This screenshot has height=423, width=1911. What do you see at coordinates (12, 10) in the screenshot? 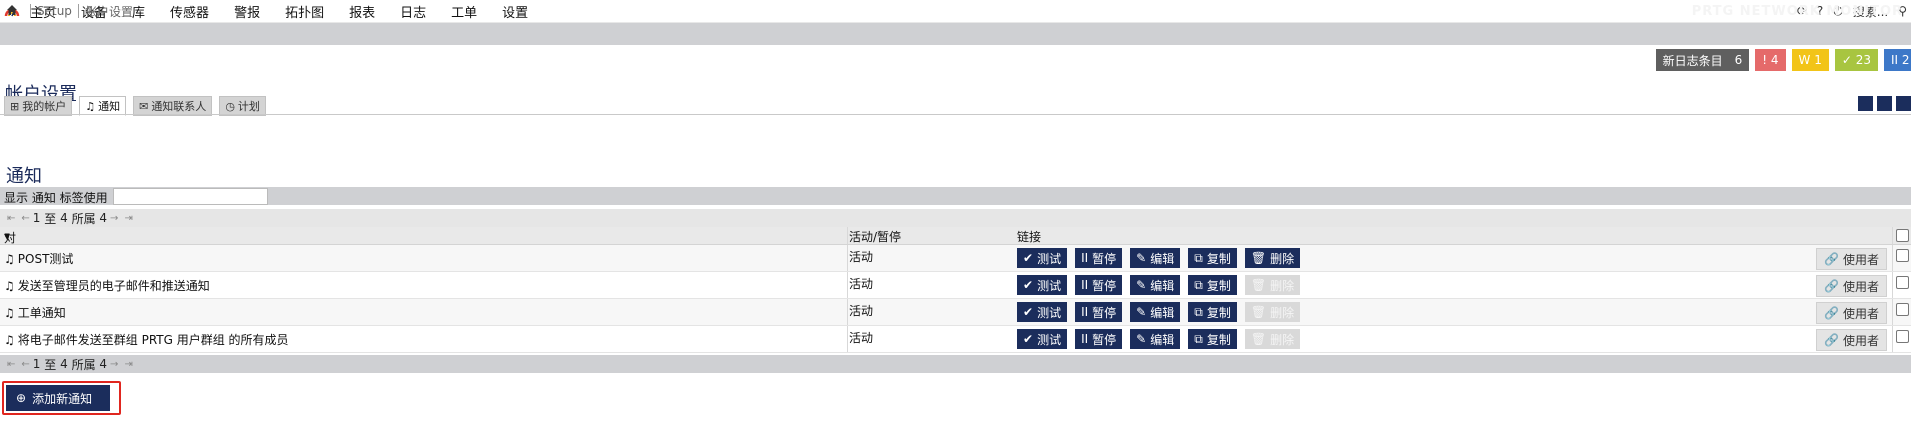
I see `home-icon` at bounding box center [12, 10].